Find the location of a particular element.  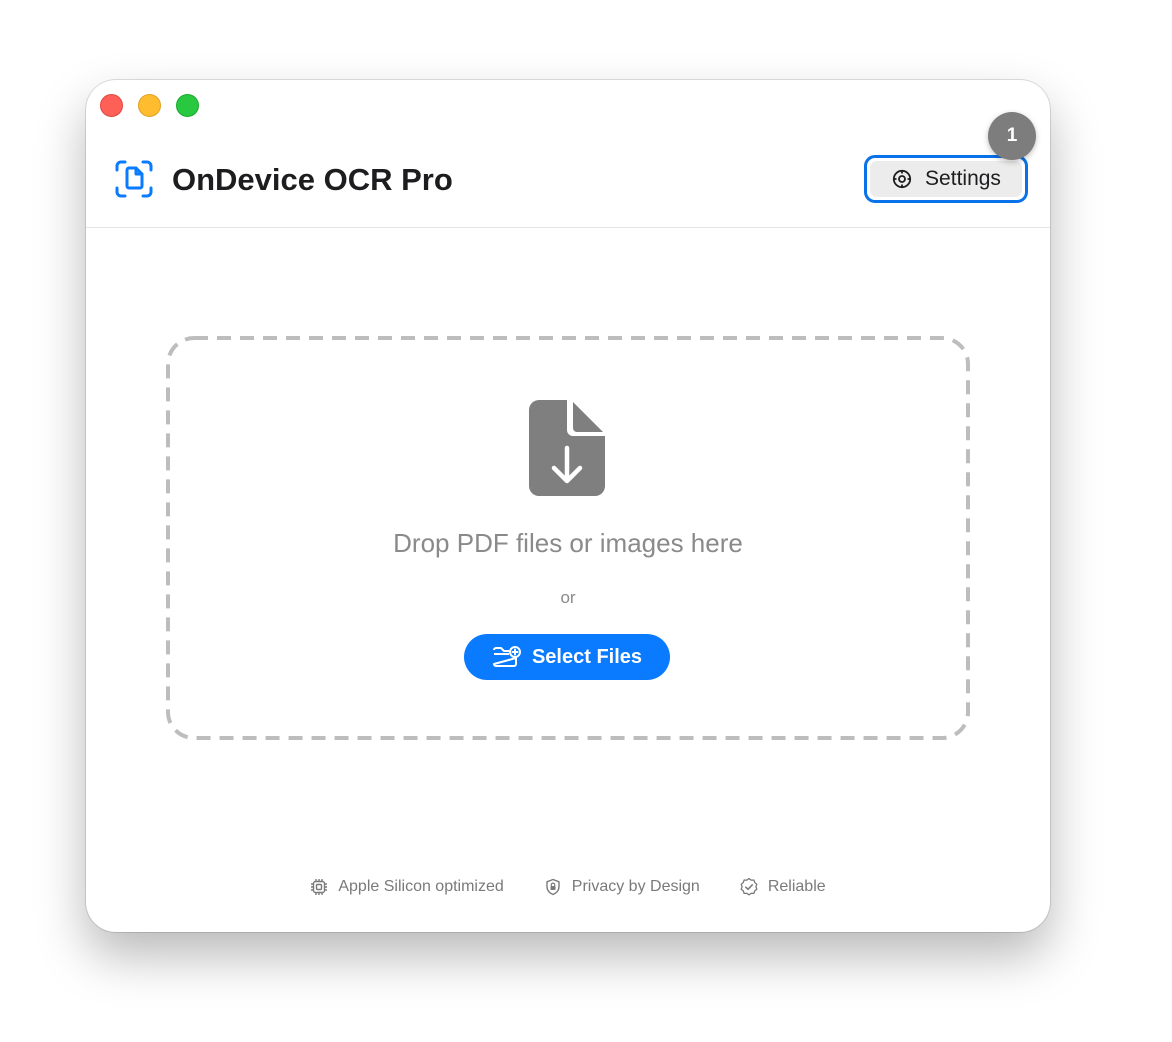

checkmark-seal-icon is located at coordinates (749, 887).